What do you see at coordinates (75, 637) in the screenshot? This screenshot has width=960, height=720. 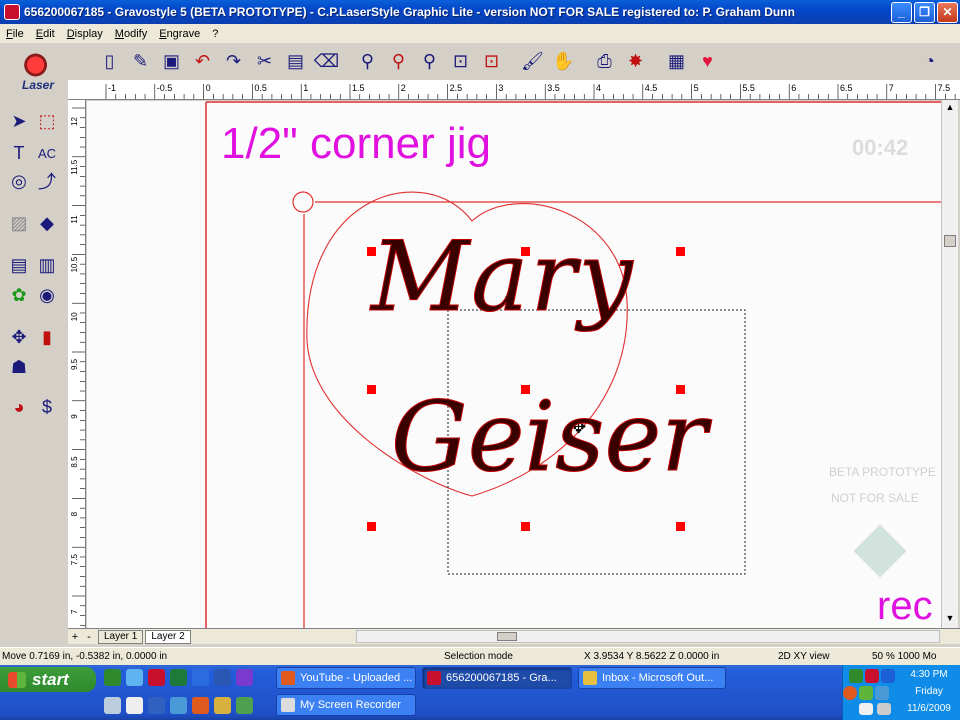 I see `add-layer-button: +` at bounding box center [75, 637].